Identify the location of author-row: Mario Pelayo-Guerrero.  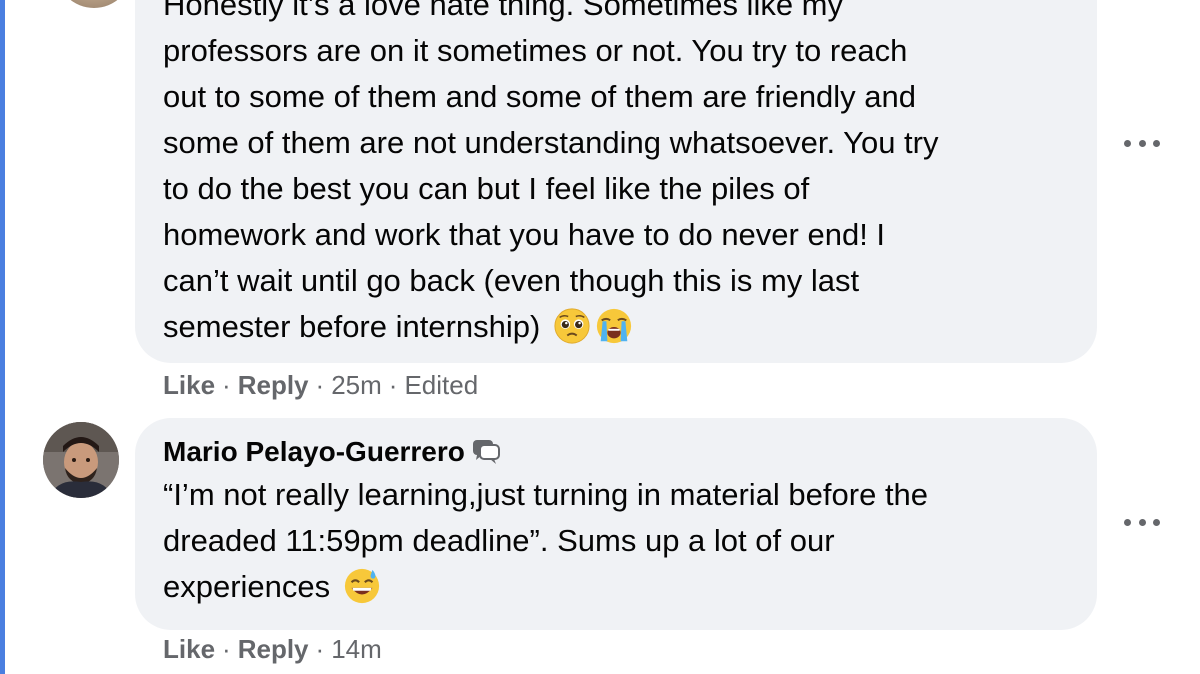
(332, 452).